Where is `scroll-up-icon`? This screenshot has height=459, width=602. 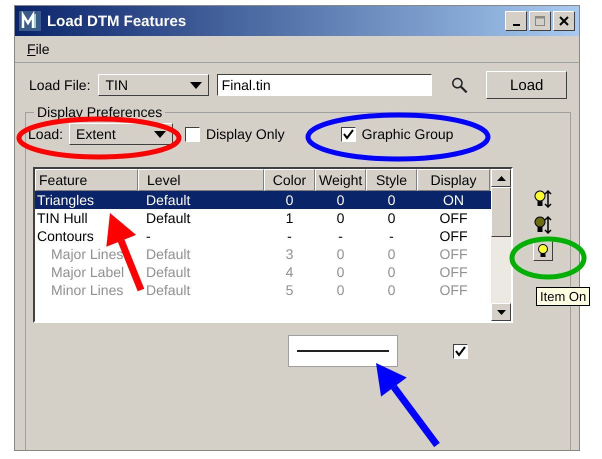
scroll-up-icon is located at coordinates (501, 178).